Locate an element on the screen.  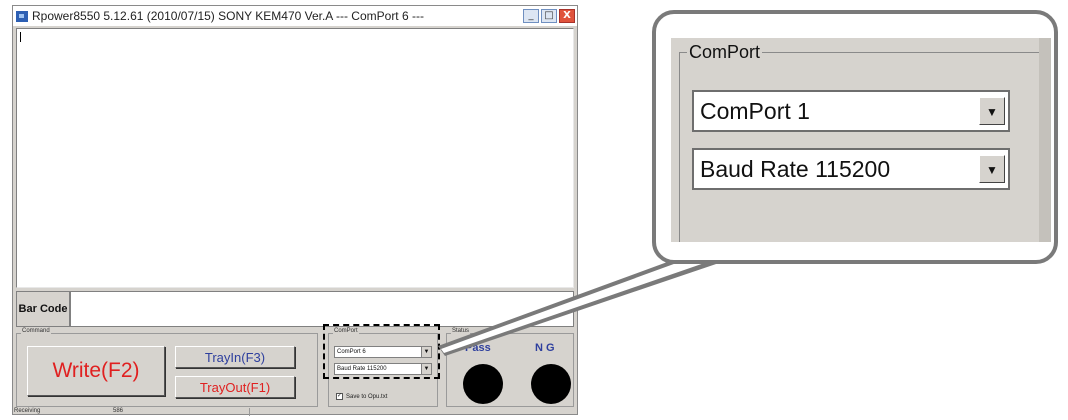
zoomed-window-edge is located at coordinates (1045, 140).